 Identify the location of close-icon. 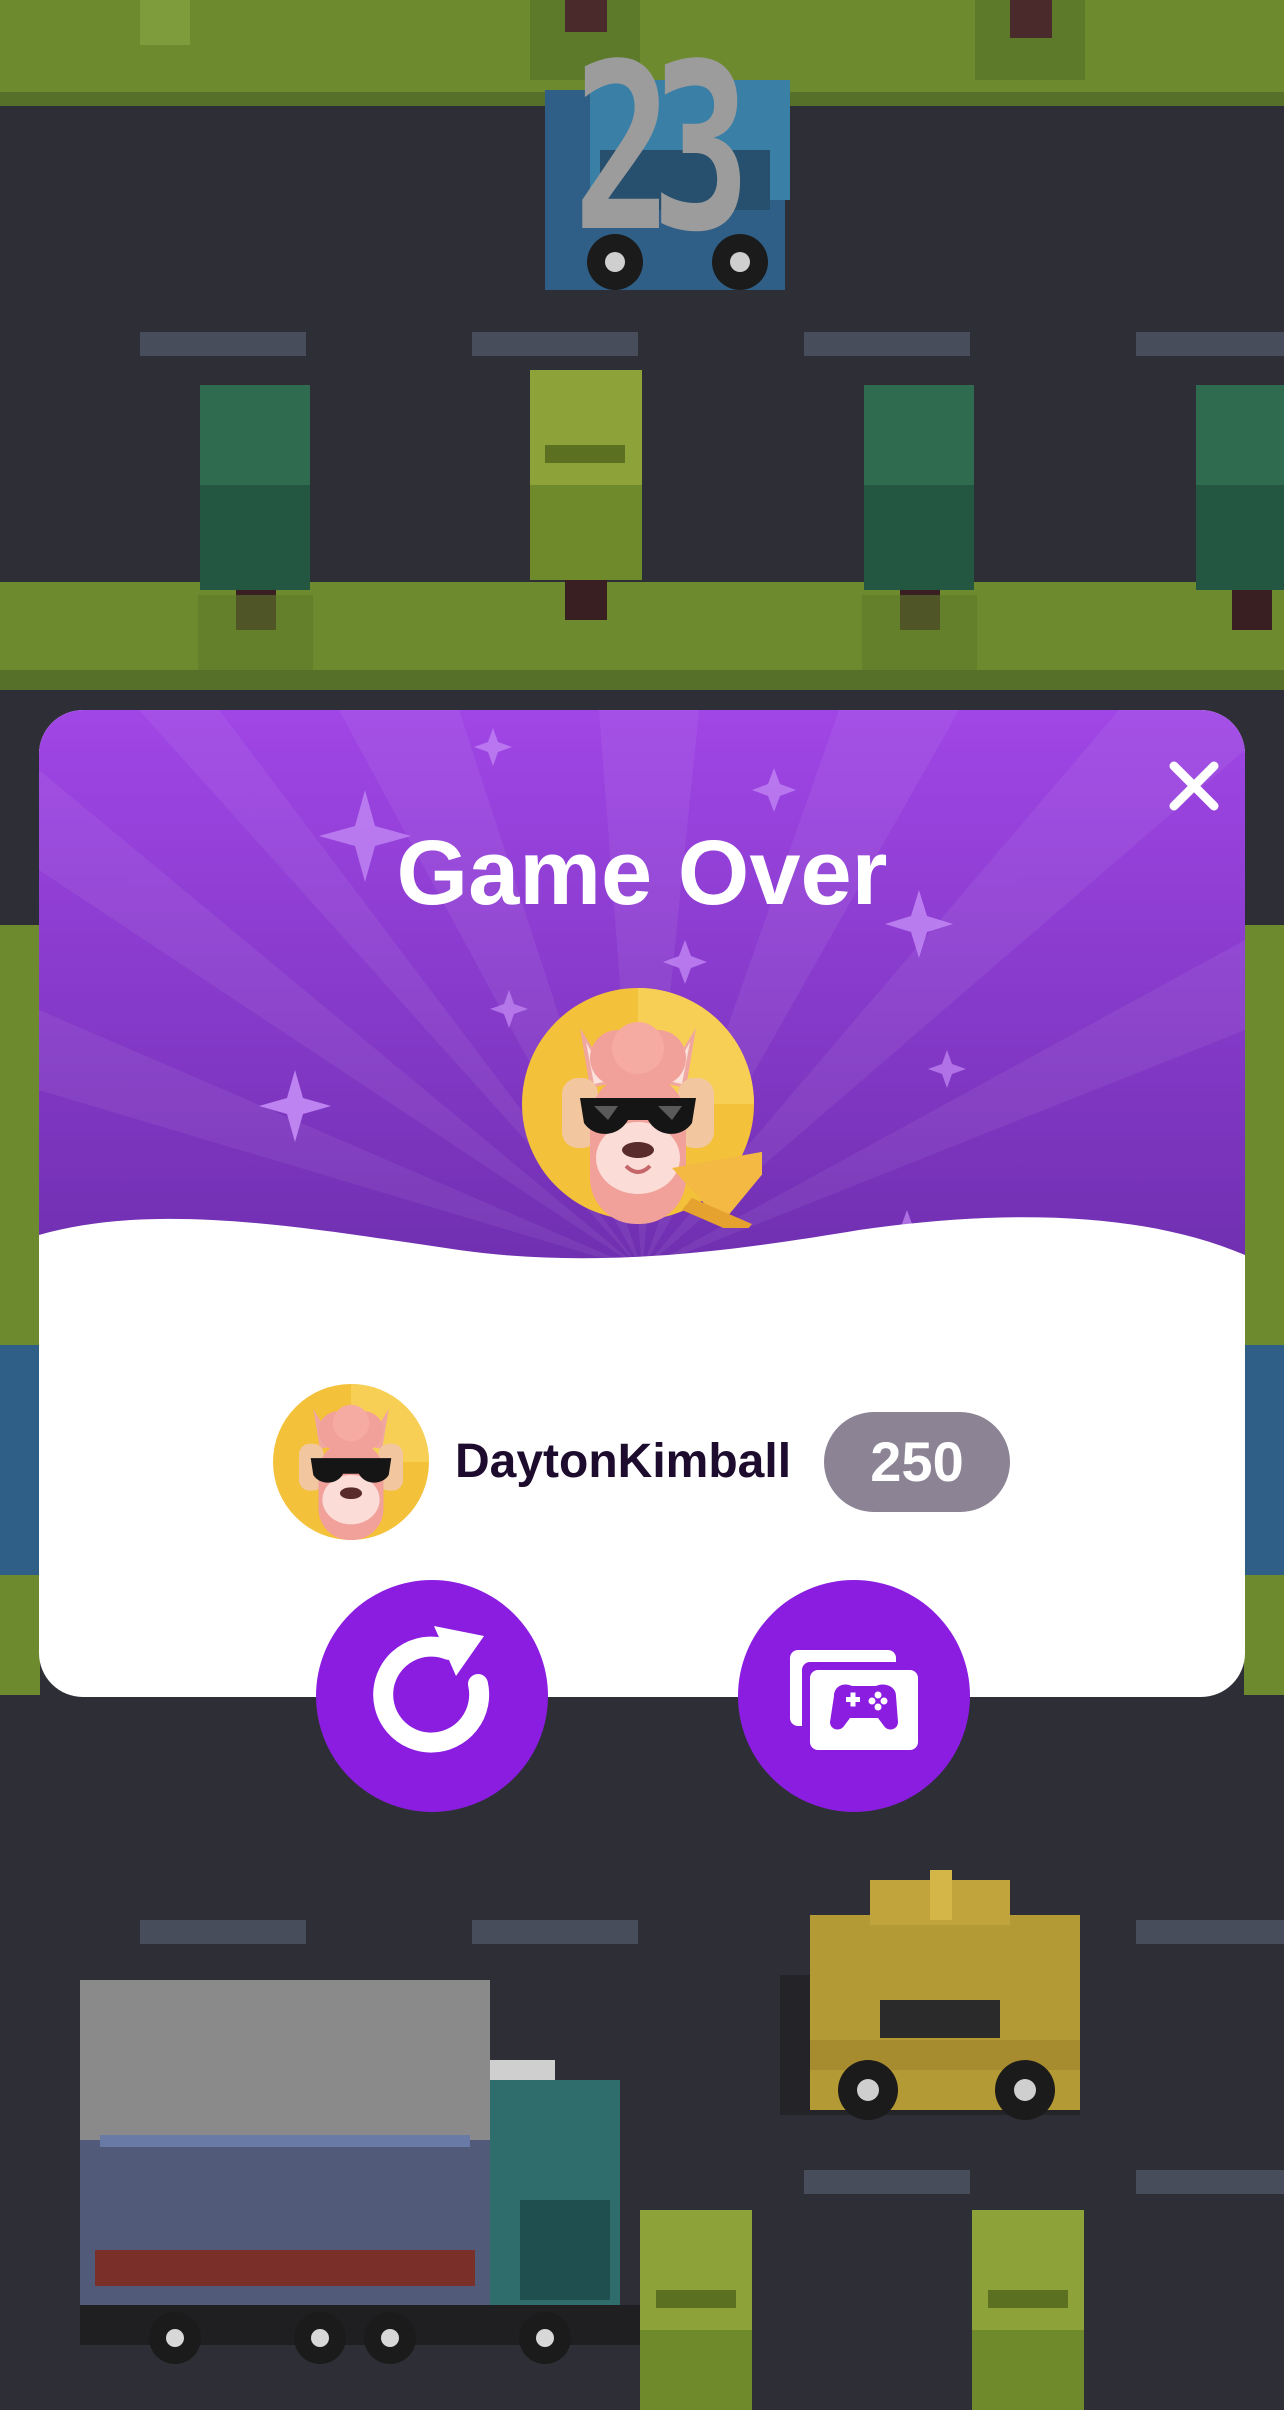
(1194, 786).